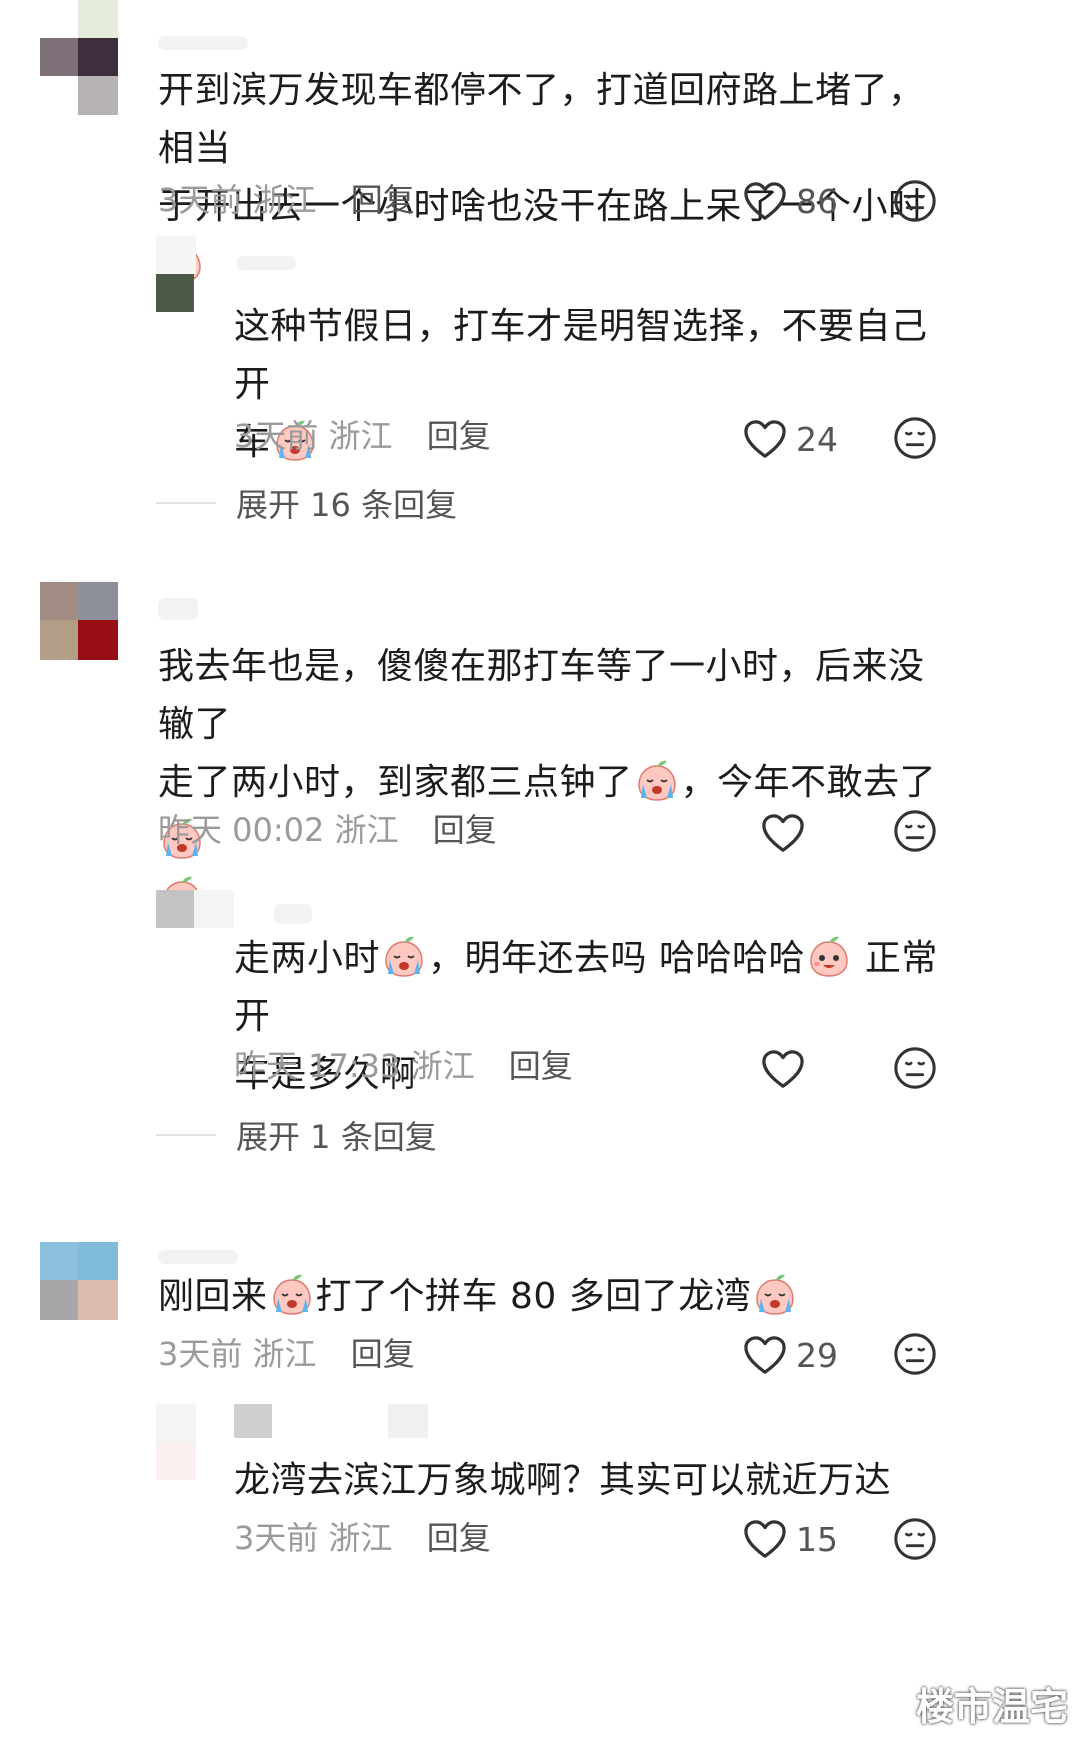 The height and width of the screenshot is (1737, 1080). What do you see at coordinates (347, 505) in the screenshot?
I see `expand-replies-label: 展开 16 条回复` at bounding box center [347, 505].